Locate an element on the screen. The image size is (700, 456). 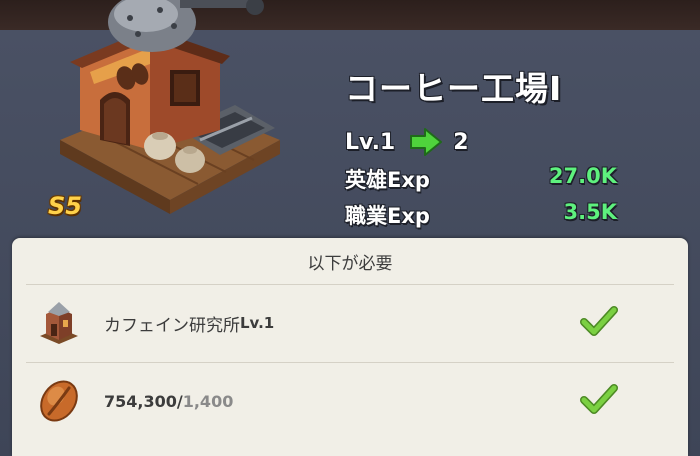
stat-row-hero-exp: 英雄Exp 27.0K is located at coordinates (481, 179).